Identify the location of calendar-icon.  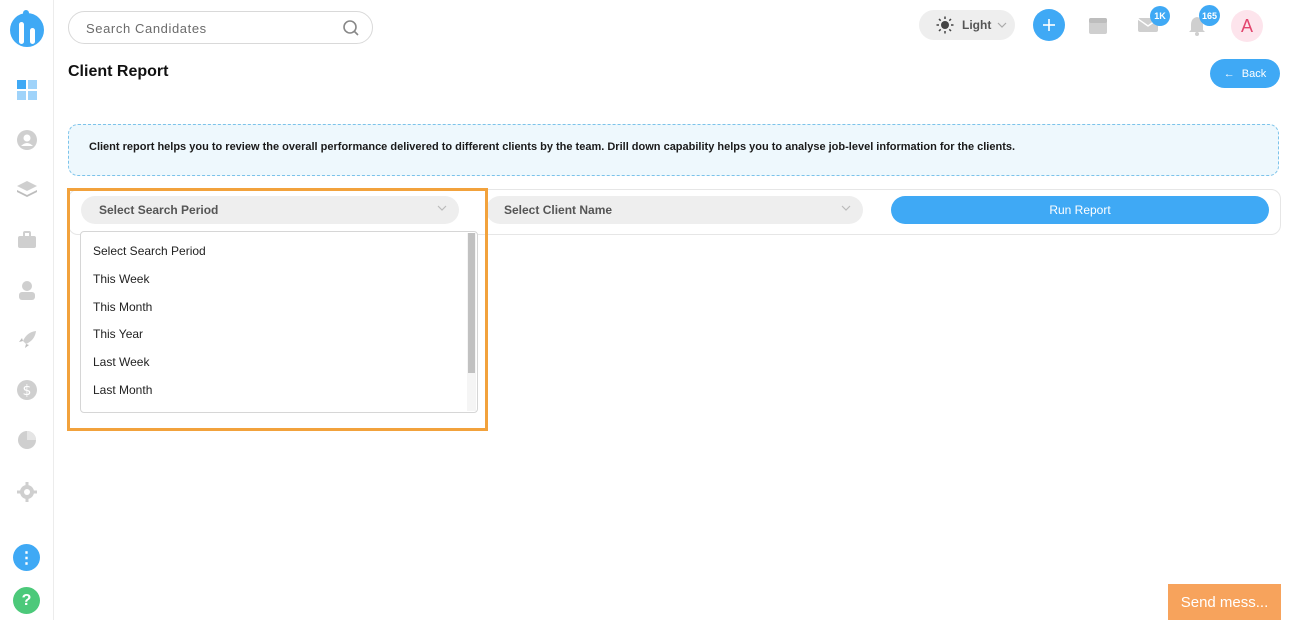
(1098, 25).